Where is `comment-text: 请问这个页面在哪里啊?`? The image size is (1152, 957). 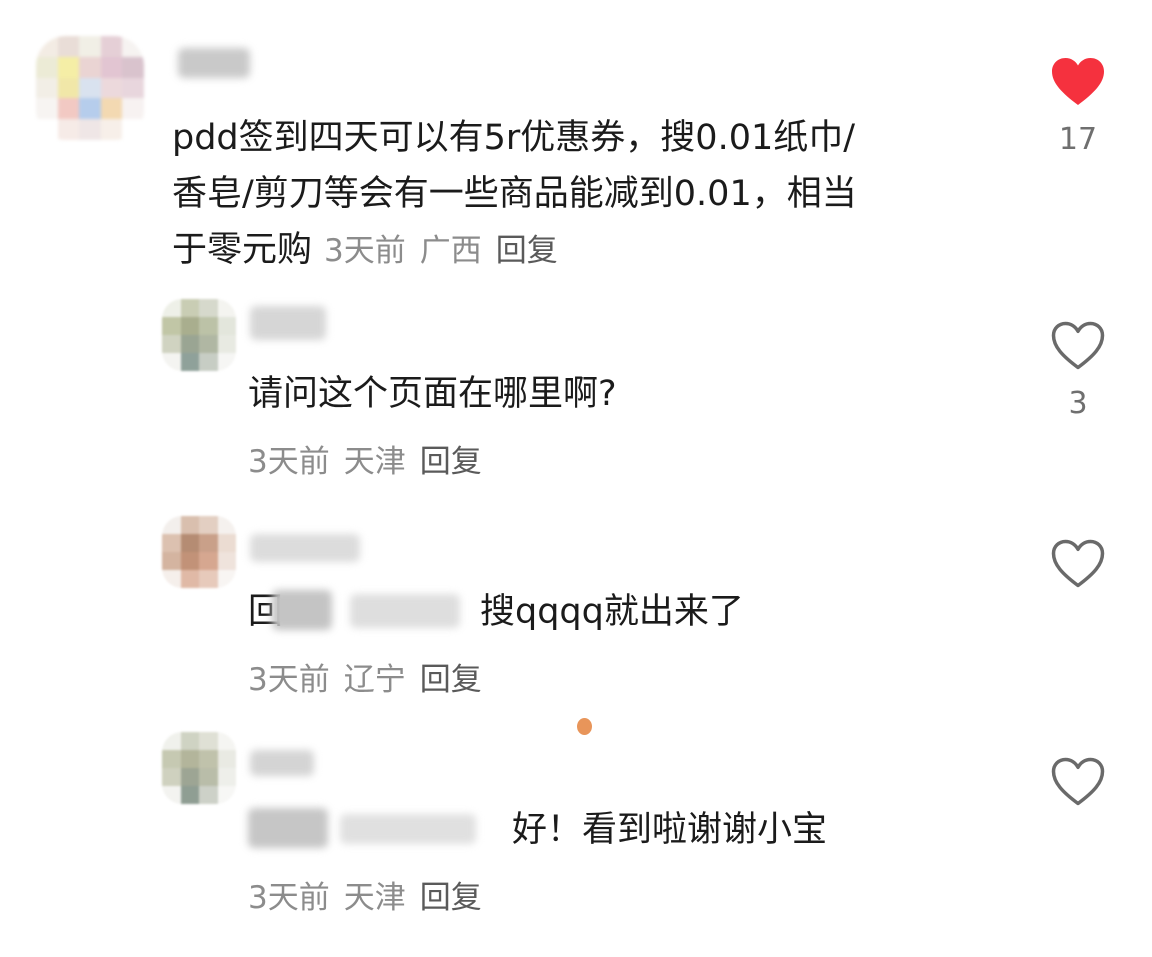 comment-text: 请问这个页面在哪里啊? is located at coordinates (432, 394).